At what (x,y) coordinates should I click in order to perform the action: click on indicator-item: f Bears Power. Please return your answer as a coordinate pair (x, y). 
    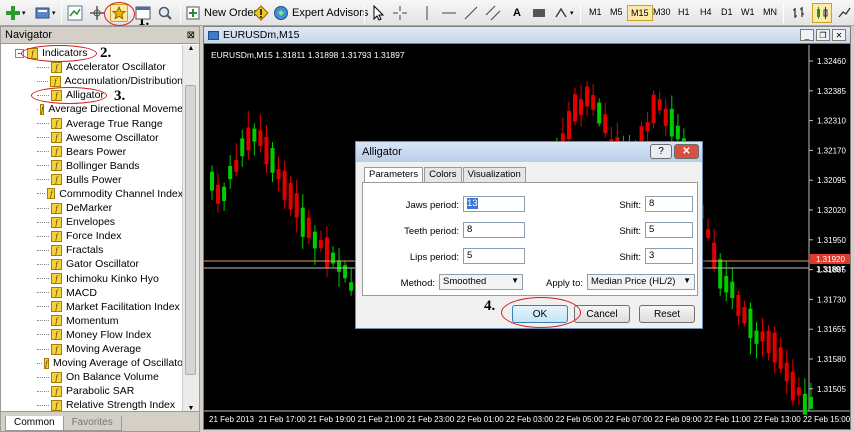
    Looking at the image, I should click on (92, 152).